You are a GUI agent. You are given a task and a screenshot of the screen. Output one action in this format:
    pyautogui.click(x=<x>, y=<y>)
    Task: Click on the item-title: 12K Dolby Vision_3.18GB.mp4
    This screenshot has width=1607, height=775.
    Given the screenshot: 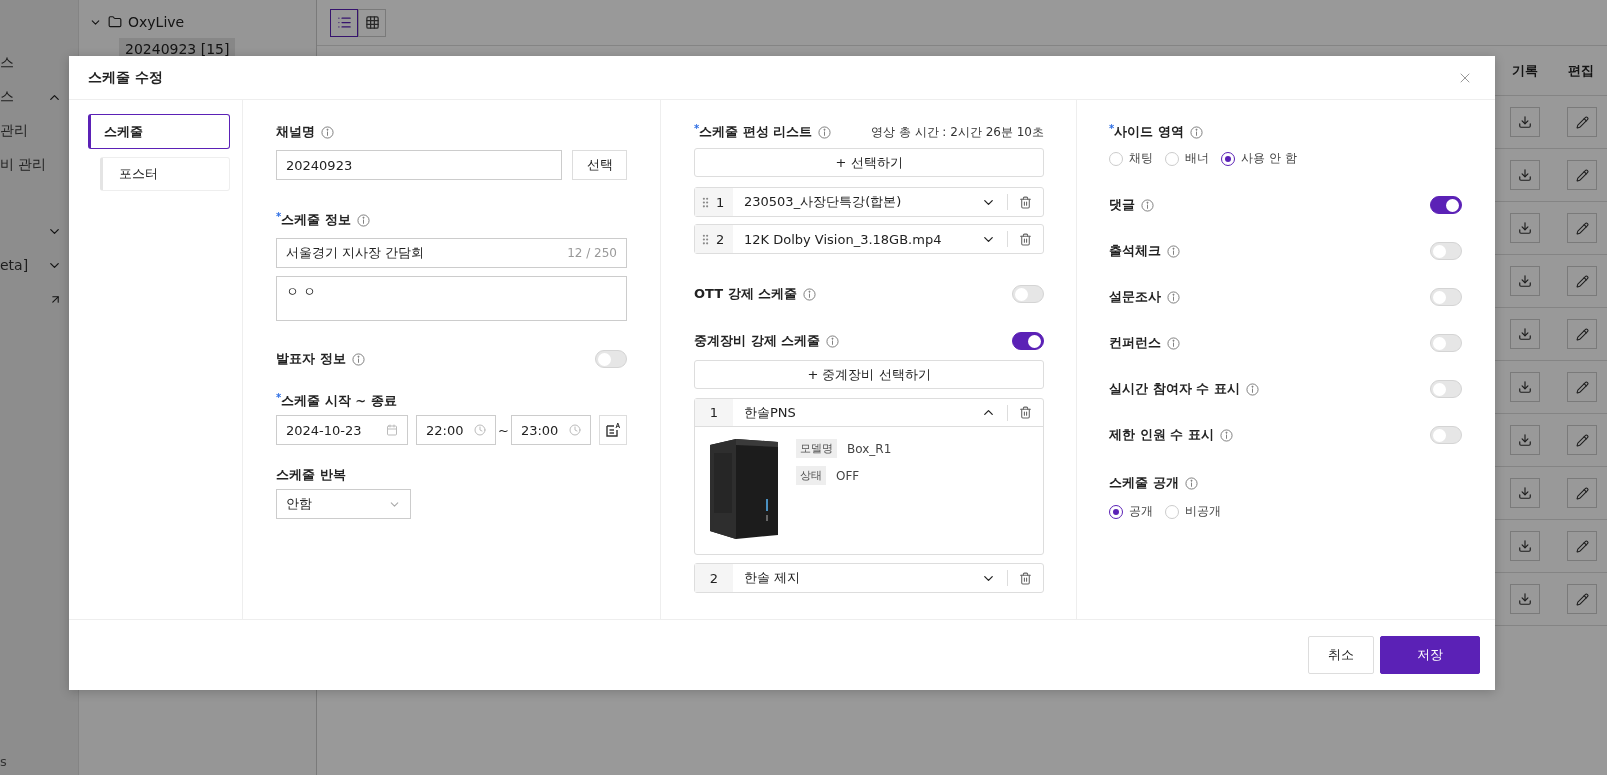 What is the action you would take?
    pyautogui.click(x=843, y=239)
    